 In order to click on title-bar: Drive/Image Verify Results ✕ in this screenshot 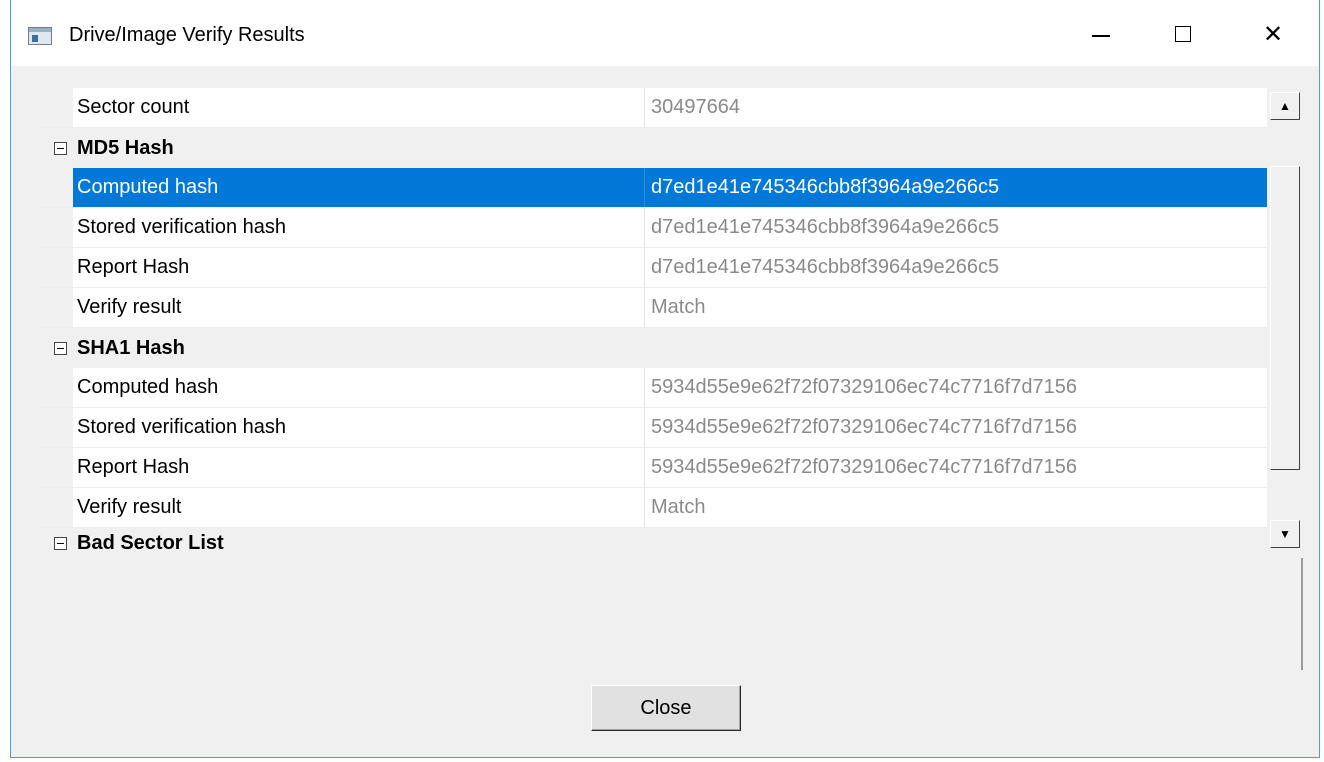, I will do `click(665, 33)`.